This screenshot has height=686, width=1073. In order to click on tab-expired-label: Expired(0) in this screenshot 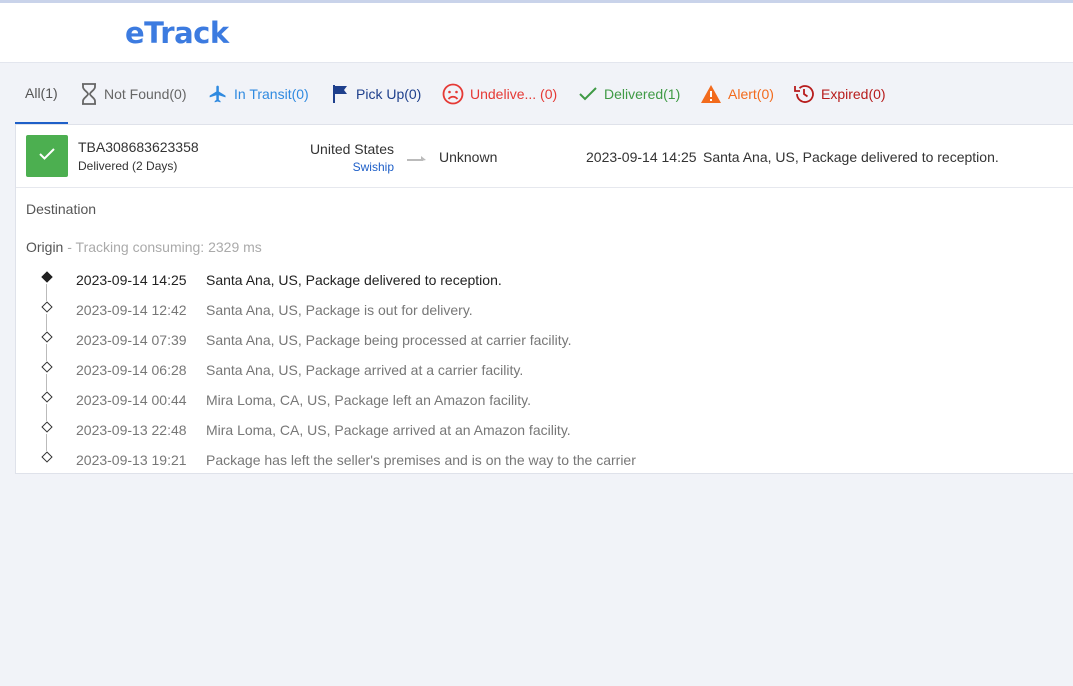, I will do `click(853, 94)`.